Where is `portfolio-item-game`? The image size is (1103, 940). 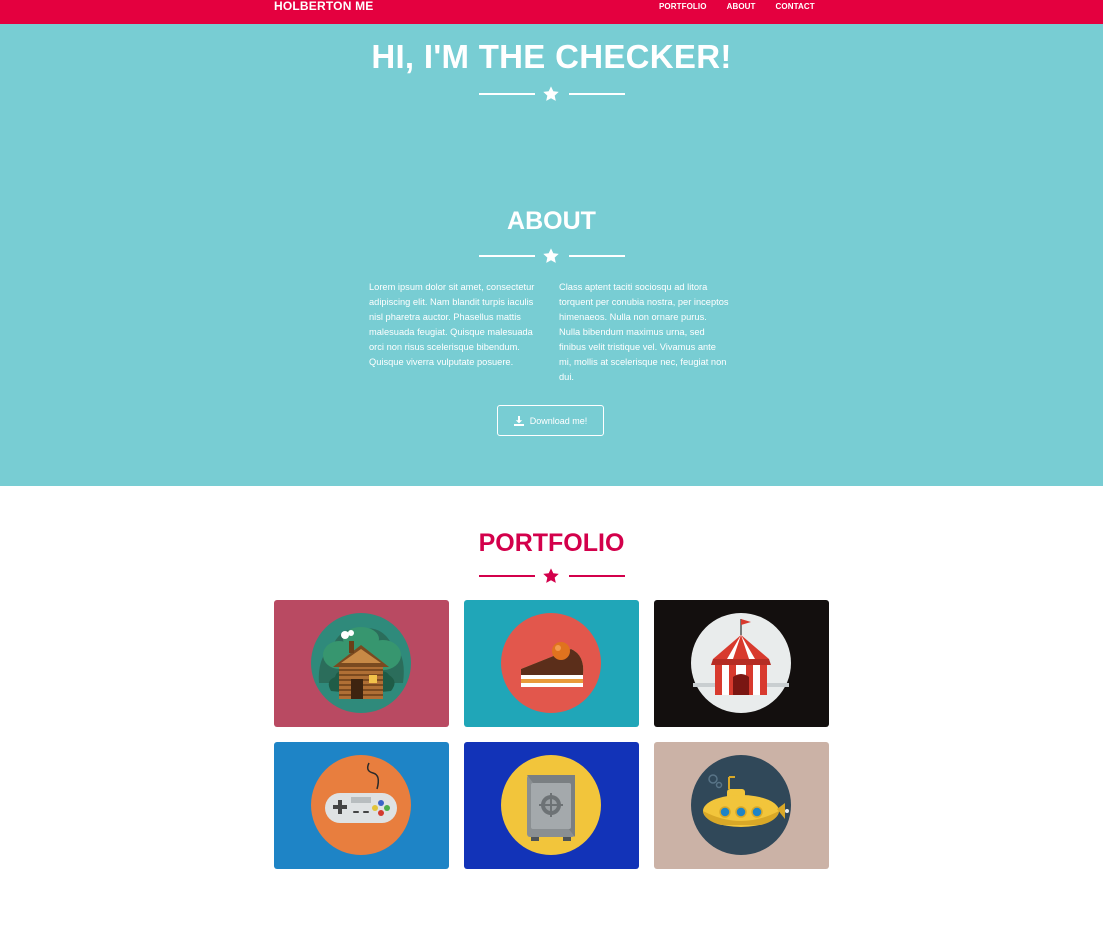
portfolio-item-game is located at coordinates (361, 805).